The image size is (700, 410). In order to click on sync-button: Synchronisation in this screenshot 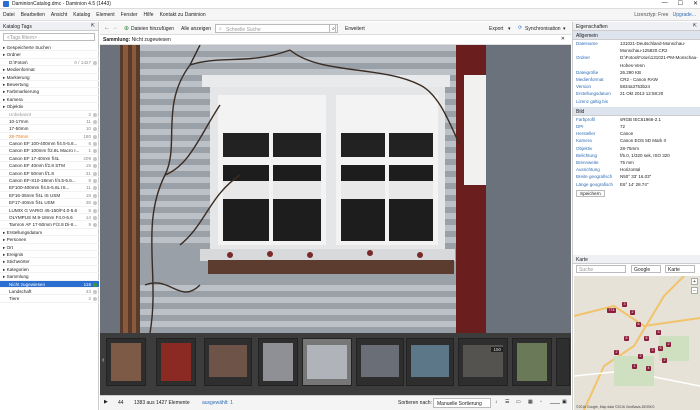, I will do `click(543, 29)`.